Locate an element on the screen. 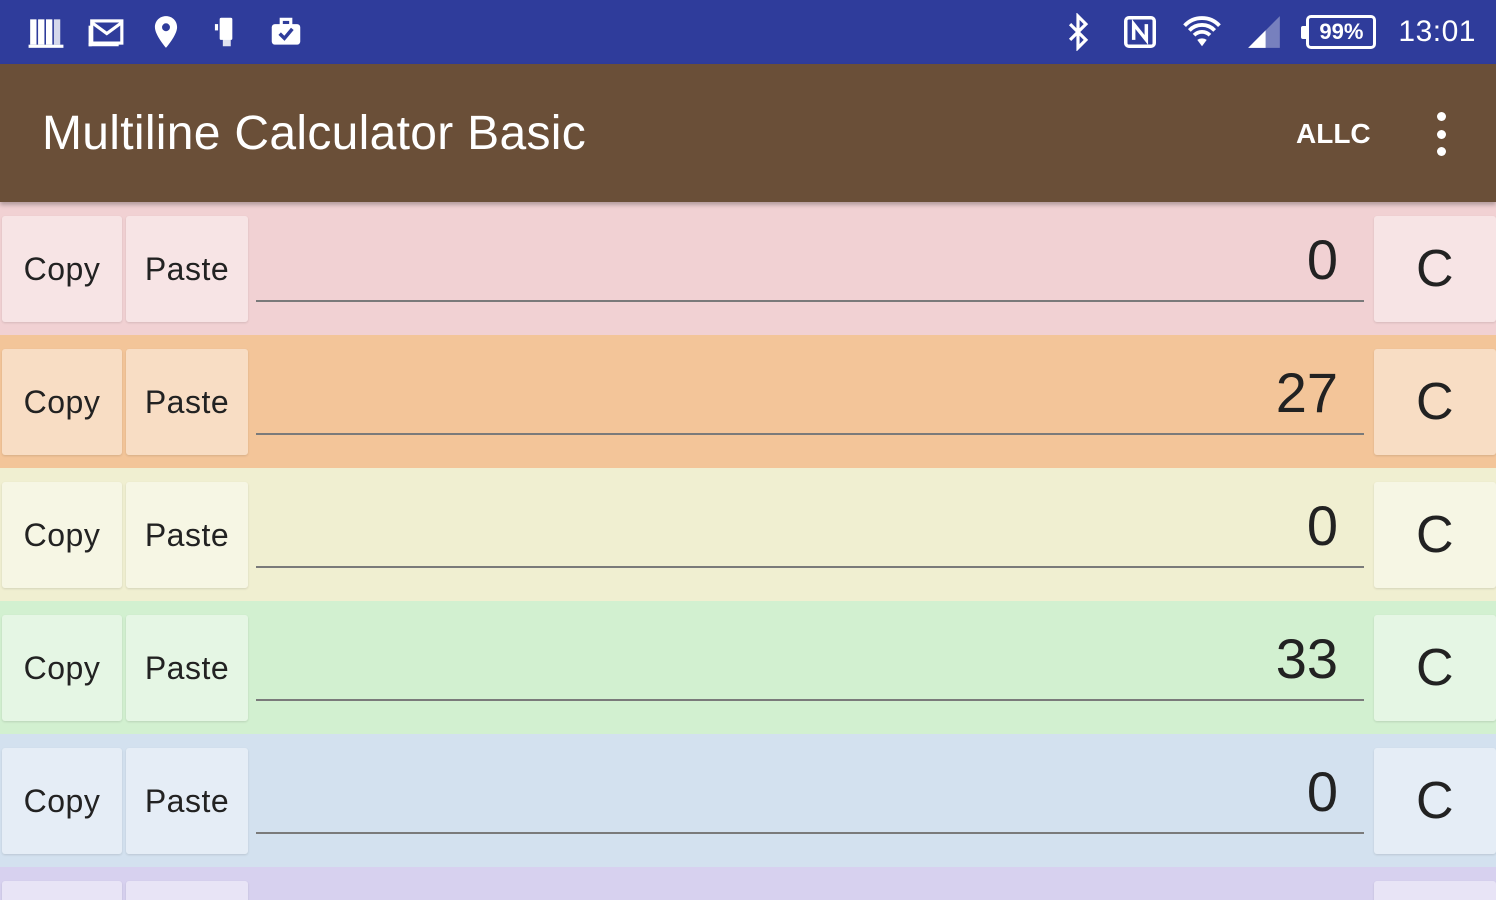 This screenshot has height=900, width=1496. phone-vibrate-icon is located at coordinates (226, 32).